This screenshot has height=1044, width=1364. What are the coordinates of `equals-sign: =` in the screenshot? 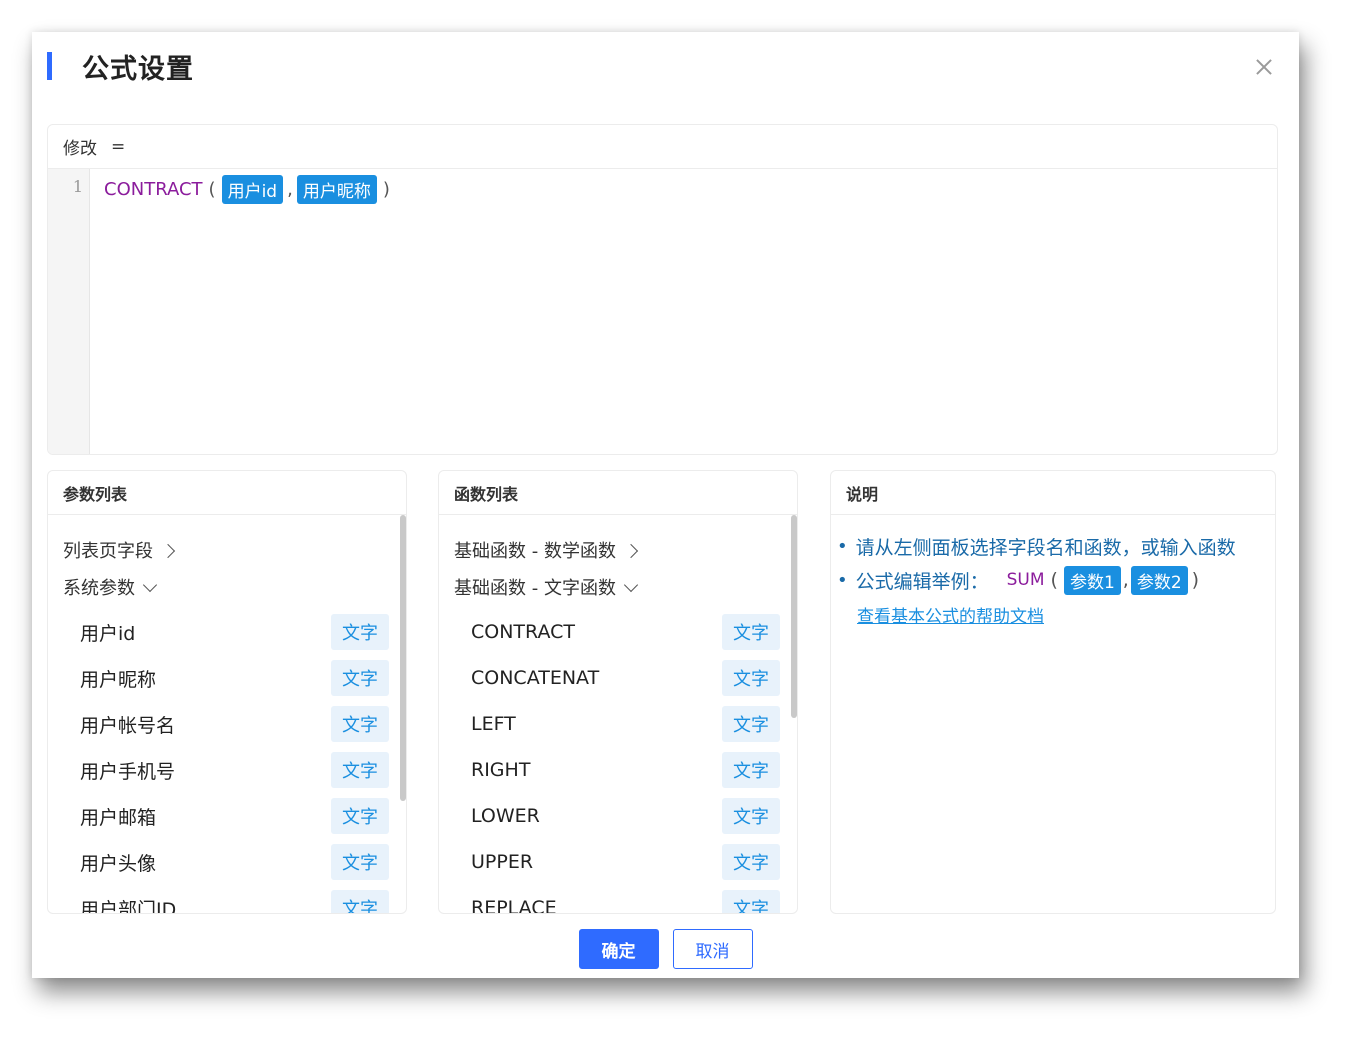 It's located at (118, 146).